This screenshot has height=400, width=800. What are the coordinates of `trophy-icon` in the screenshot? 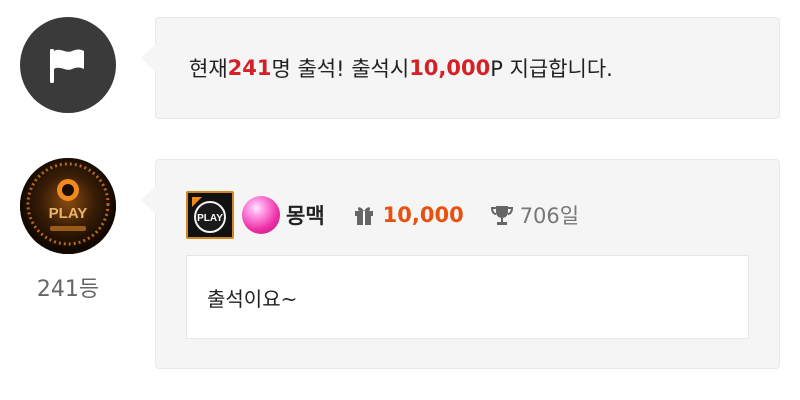 It's located at (501, 215).